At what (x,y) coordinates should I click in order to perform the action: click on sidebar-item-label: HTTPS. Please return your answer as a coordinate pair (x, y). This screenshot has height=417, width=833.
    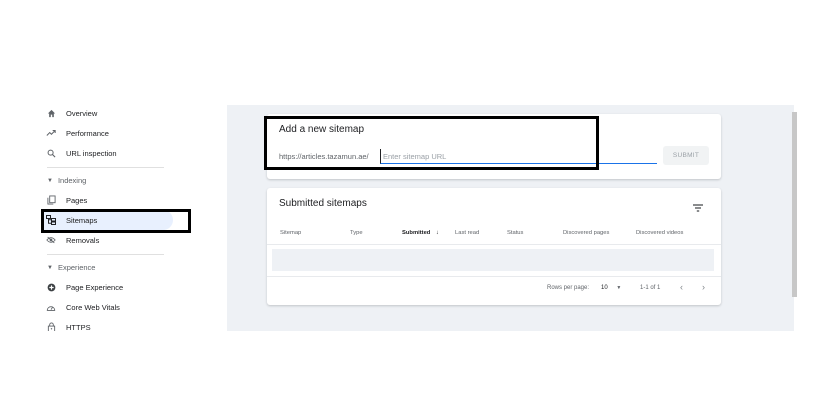
    Looking at the image, I should click on (78, 327).